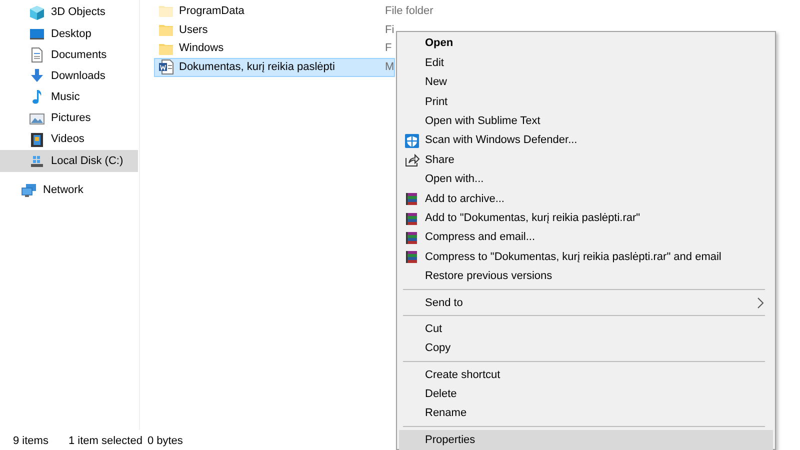 This screenshot has width=800, height=450. Describe the element at coordinates (69, 55) in the screenshot. I see `sidebar-item: Documents` at that location.